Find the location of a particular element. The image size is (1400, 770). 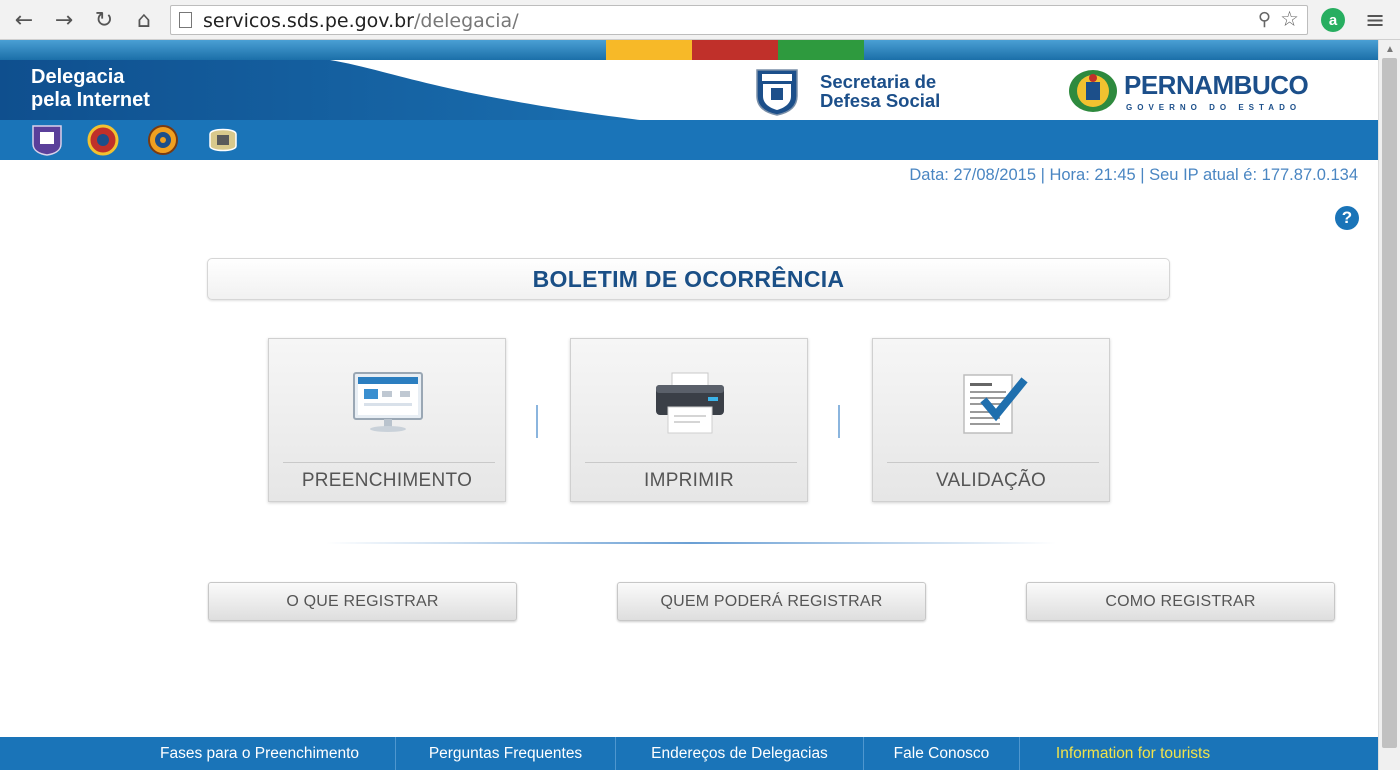

monitor-icon is located at coordinates (388, 402).